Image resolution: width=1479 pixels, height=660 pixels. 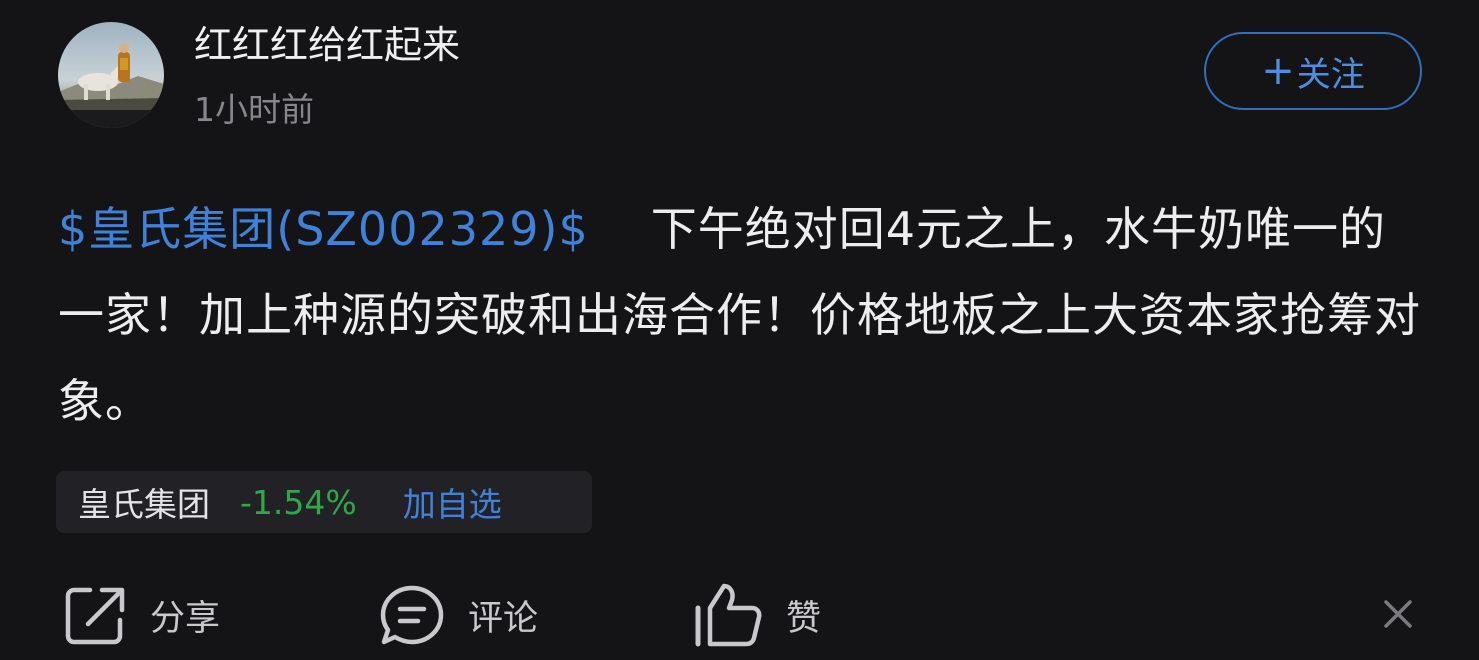 What do you see at coordinates (1330, 74) in the screenshot?
I see `follow-label: 关注` at bounding box center [1330, 74].